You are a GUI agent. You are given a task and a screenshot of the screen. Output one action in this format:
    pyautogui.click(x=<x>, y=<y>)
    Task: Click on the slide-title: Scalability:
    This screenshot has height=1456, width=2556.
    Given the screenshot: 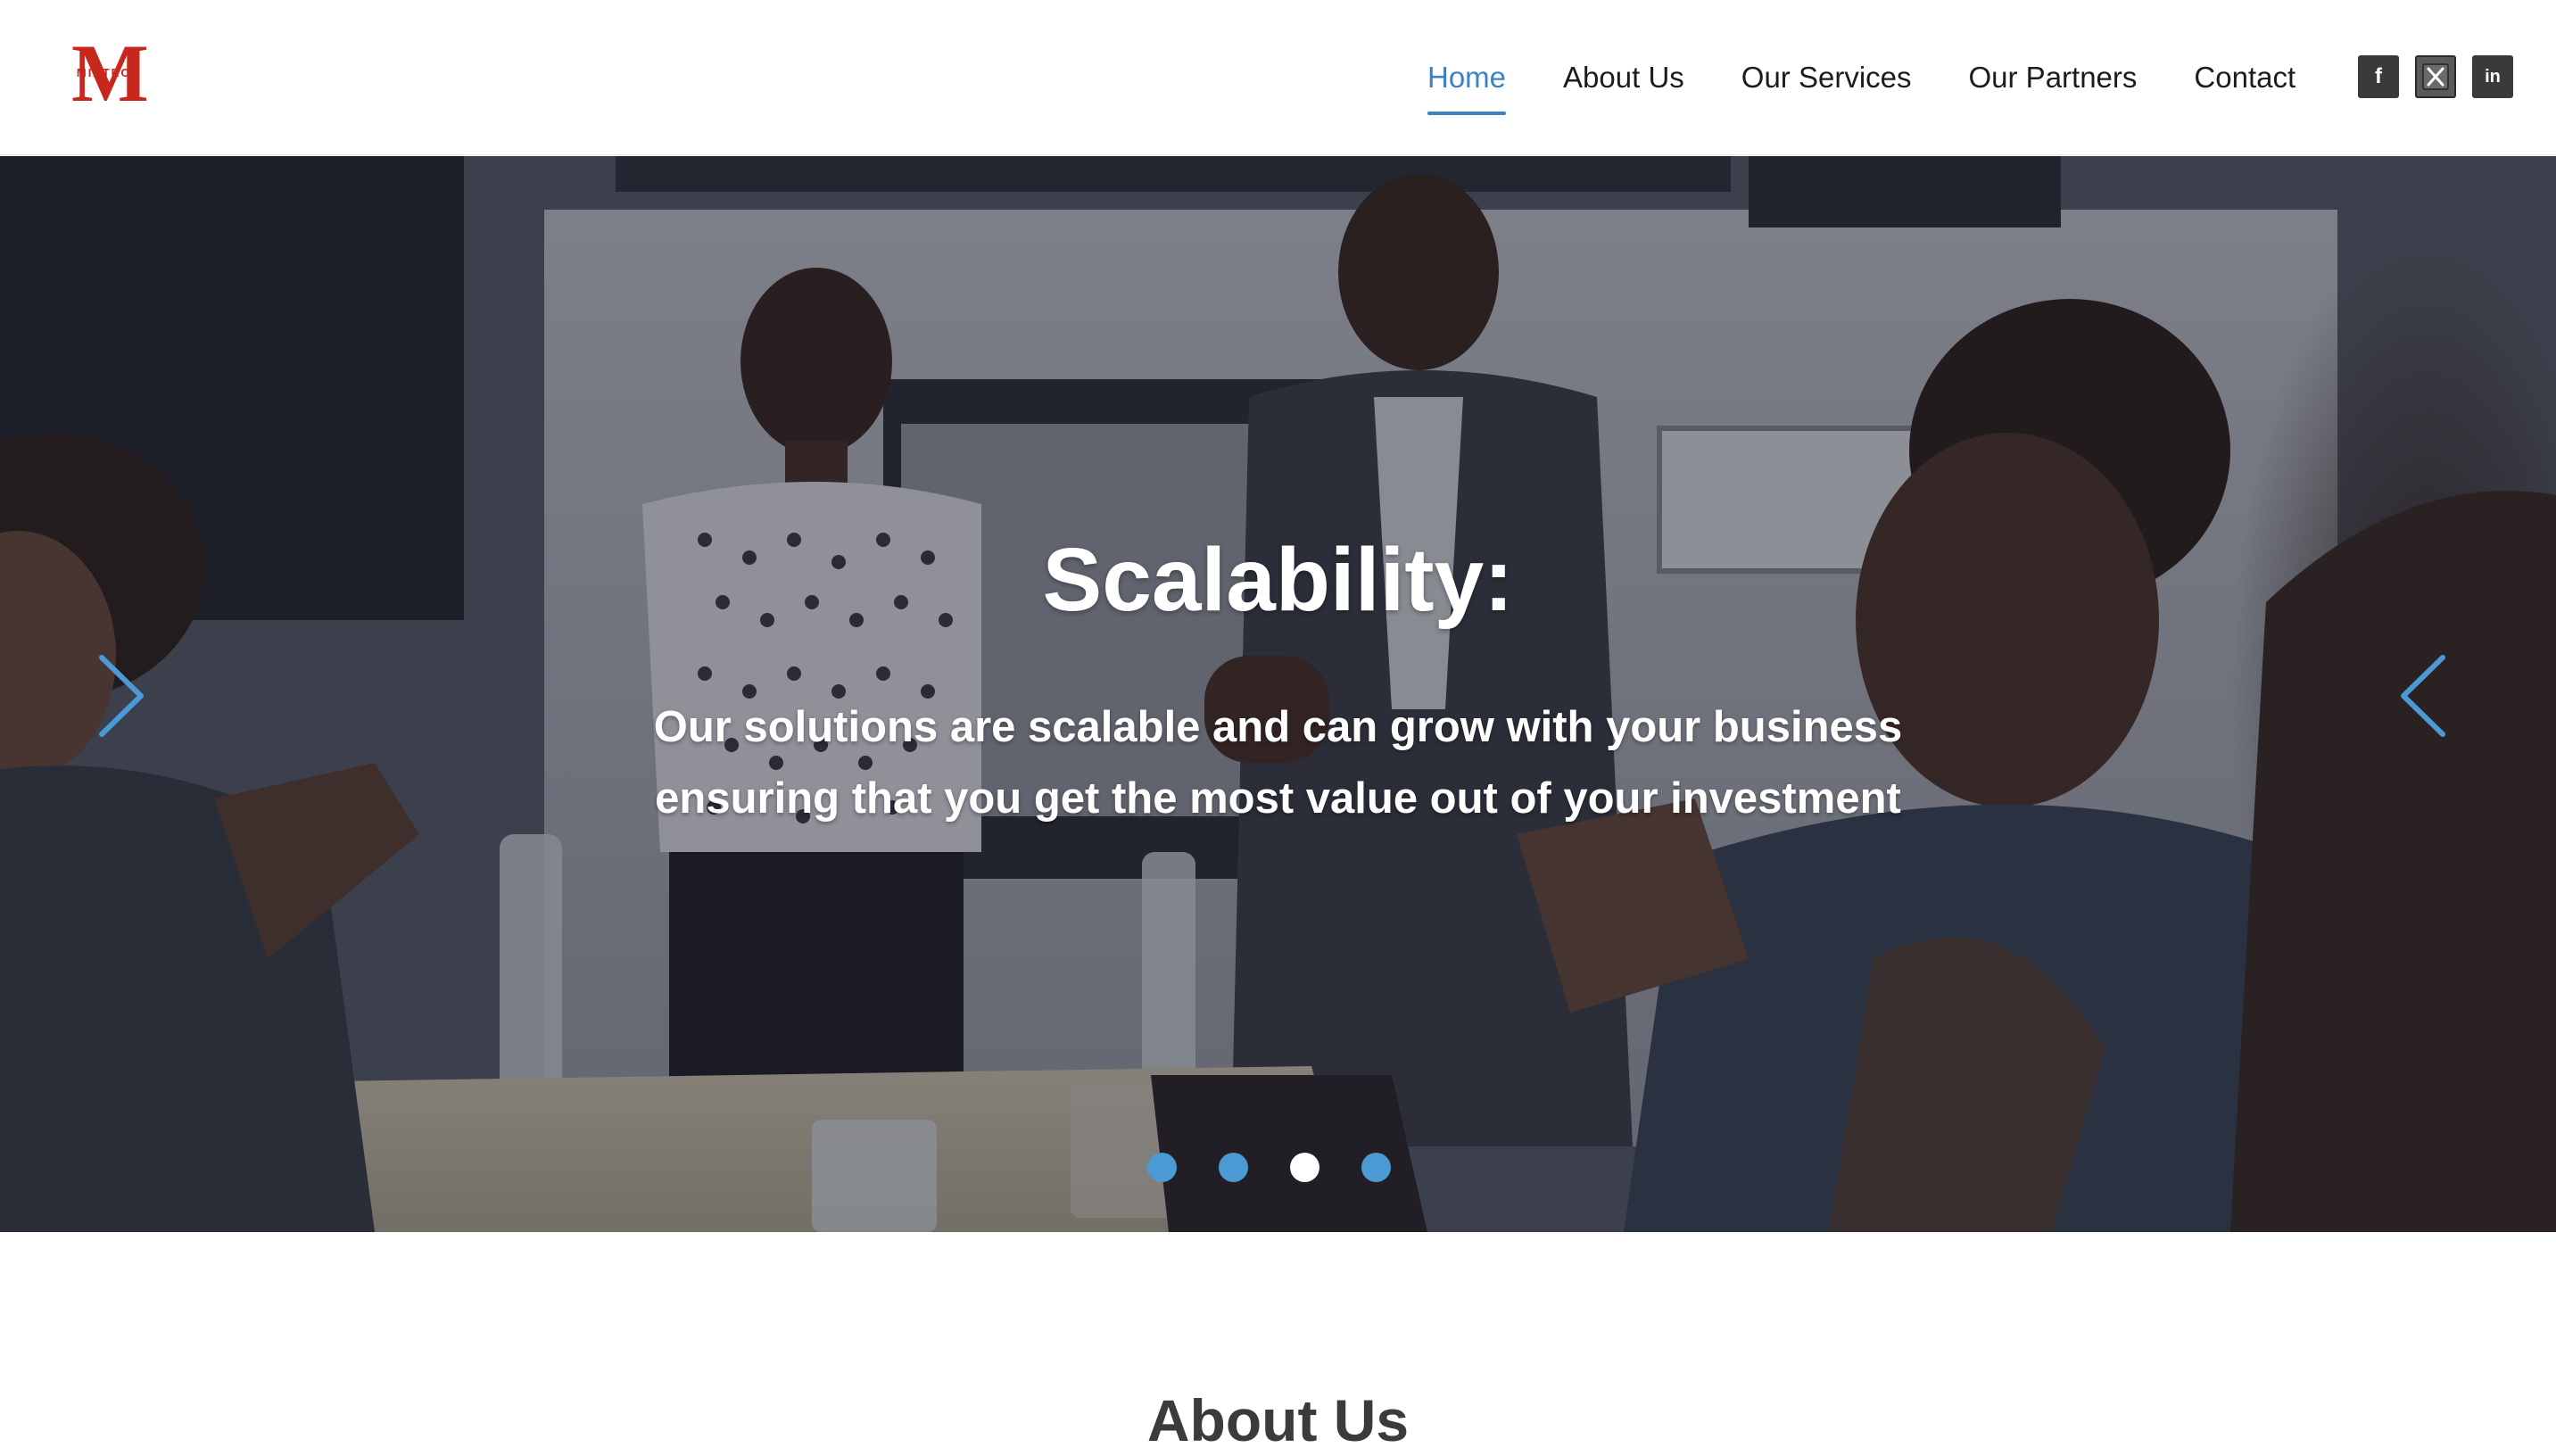 What is the action you would take?
    pyautogui.click(x=1278, y=580)
    